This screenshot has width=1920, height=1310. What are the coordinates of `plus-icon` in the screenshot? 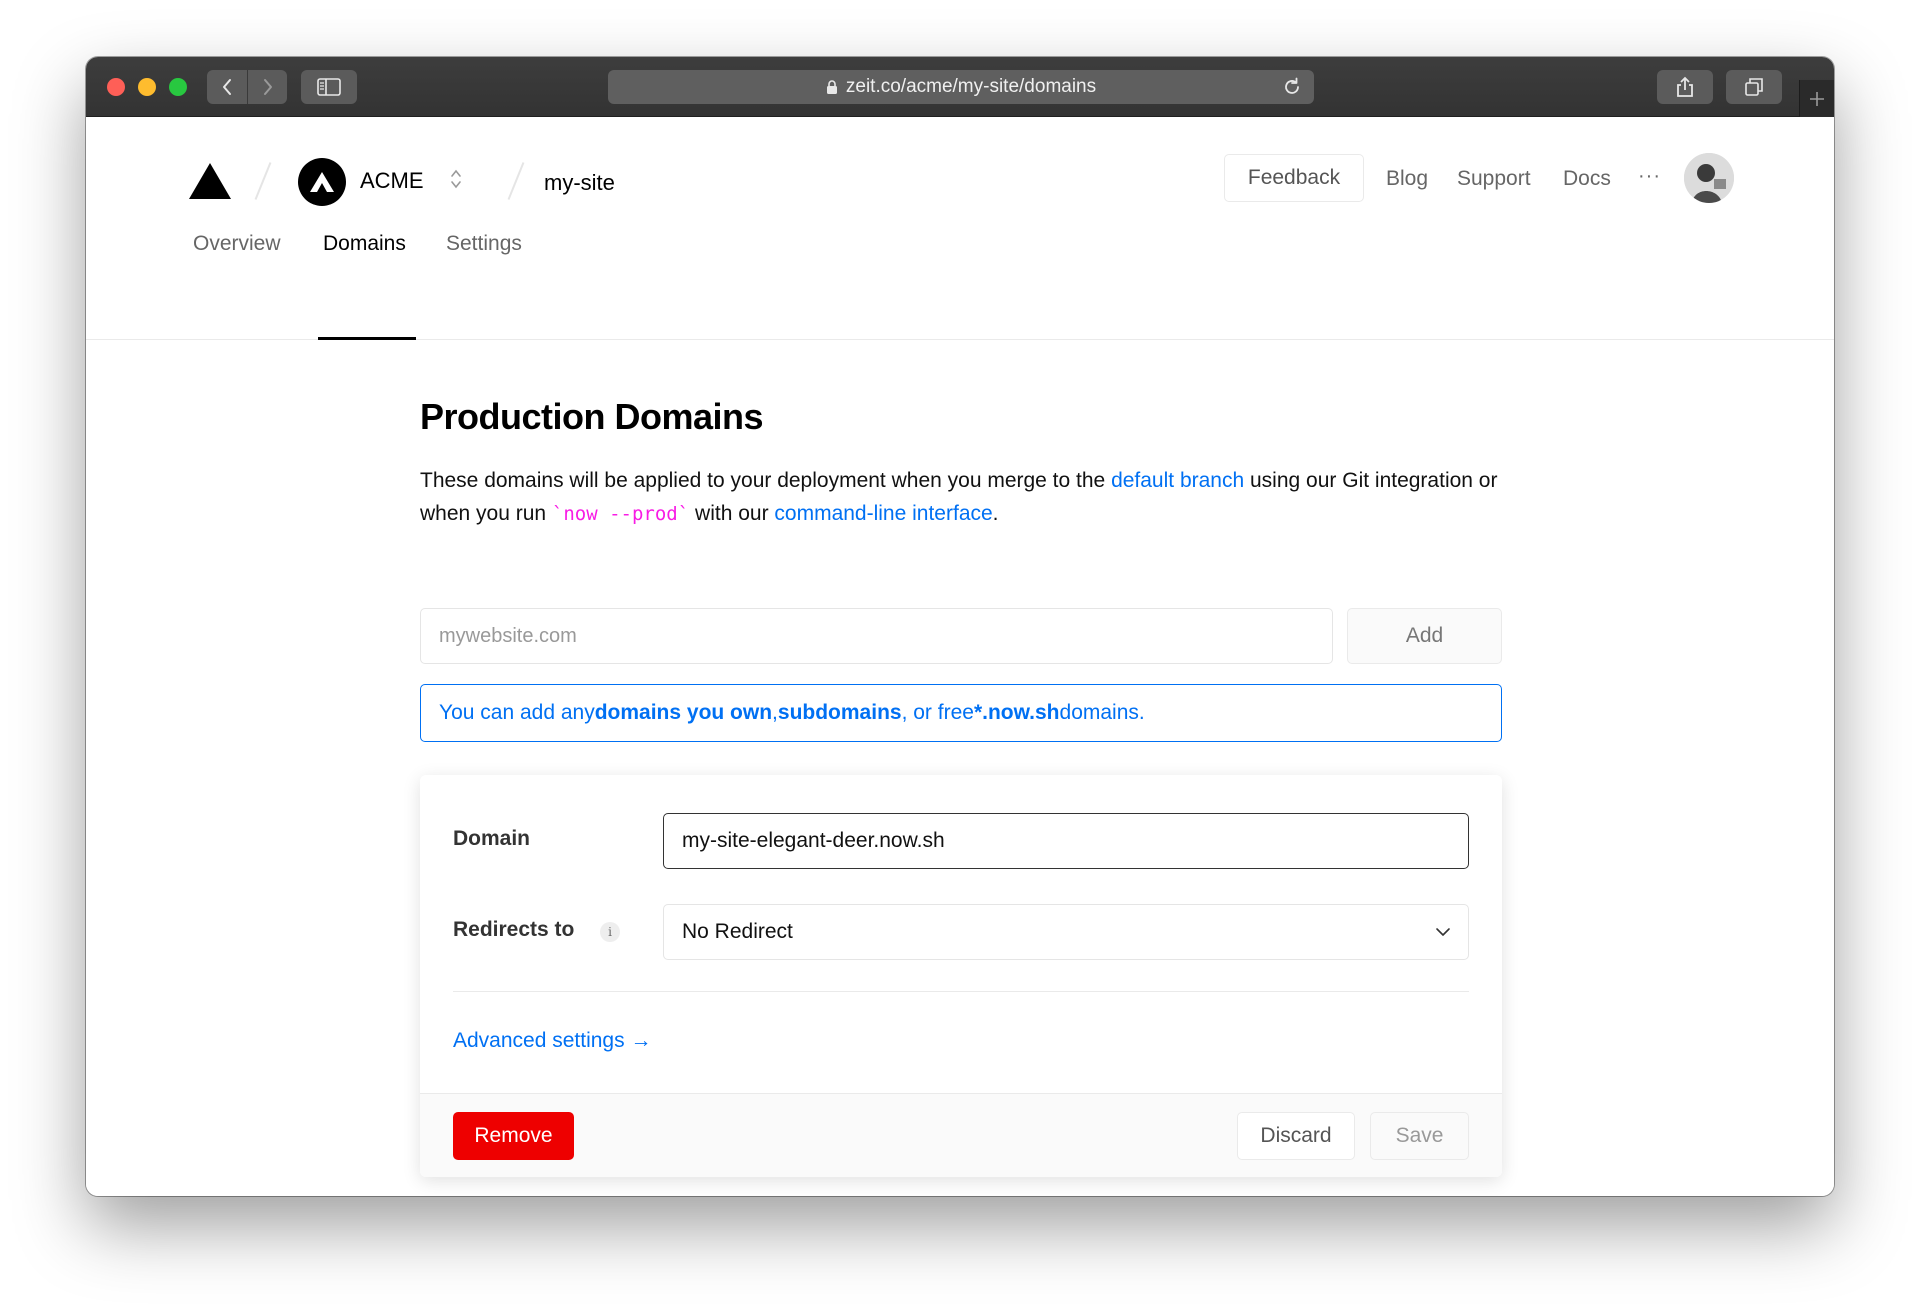 It's located at (1817, 98).